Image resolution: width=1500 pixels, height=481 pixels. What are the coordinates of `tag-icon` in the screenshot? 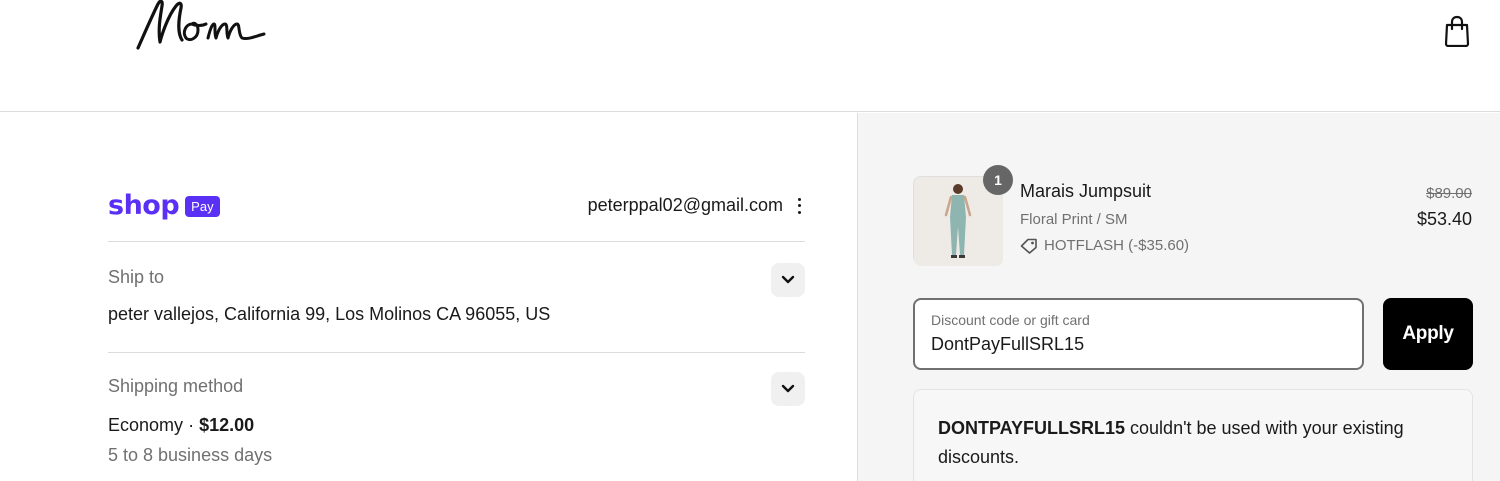 It's located at (1028, 246).